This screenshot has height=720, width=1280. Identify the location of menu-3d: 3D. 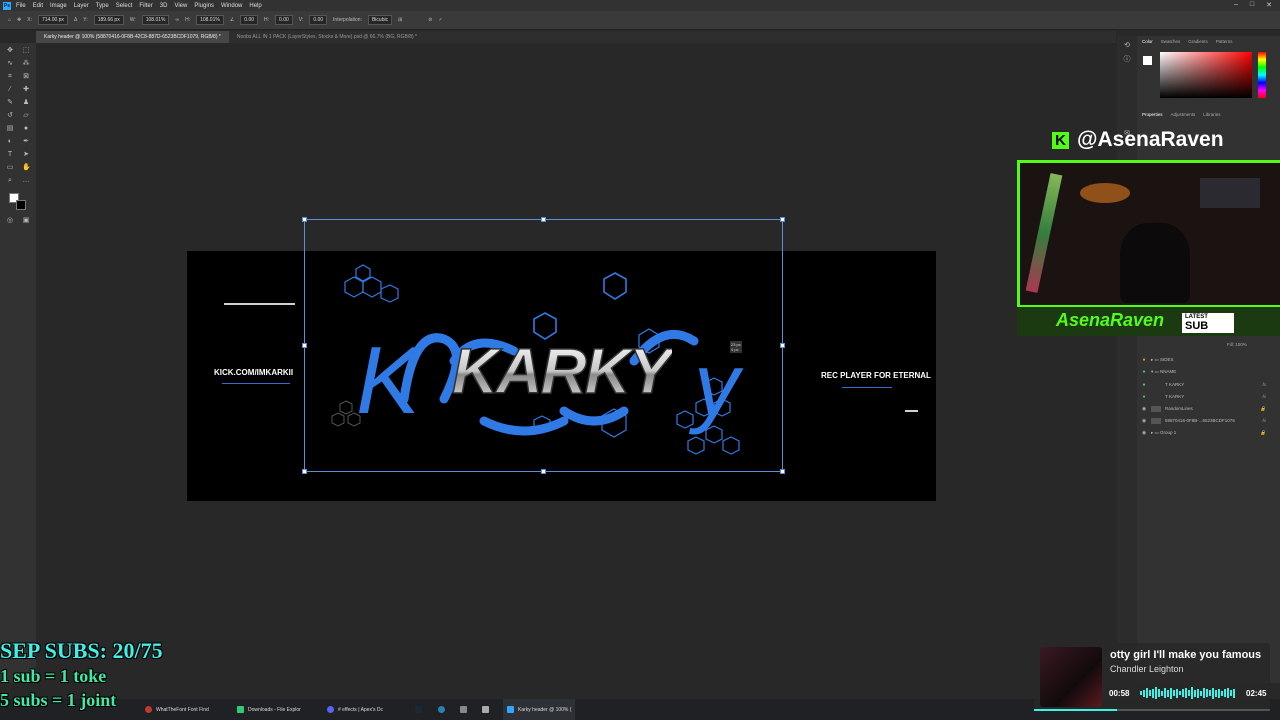
(164, 6).